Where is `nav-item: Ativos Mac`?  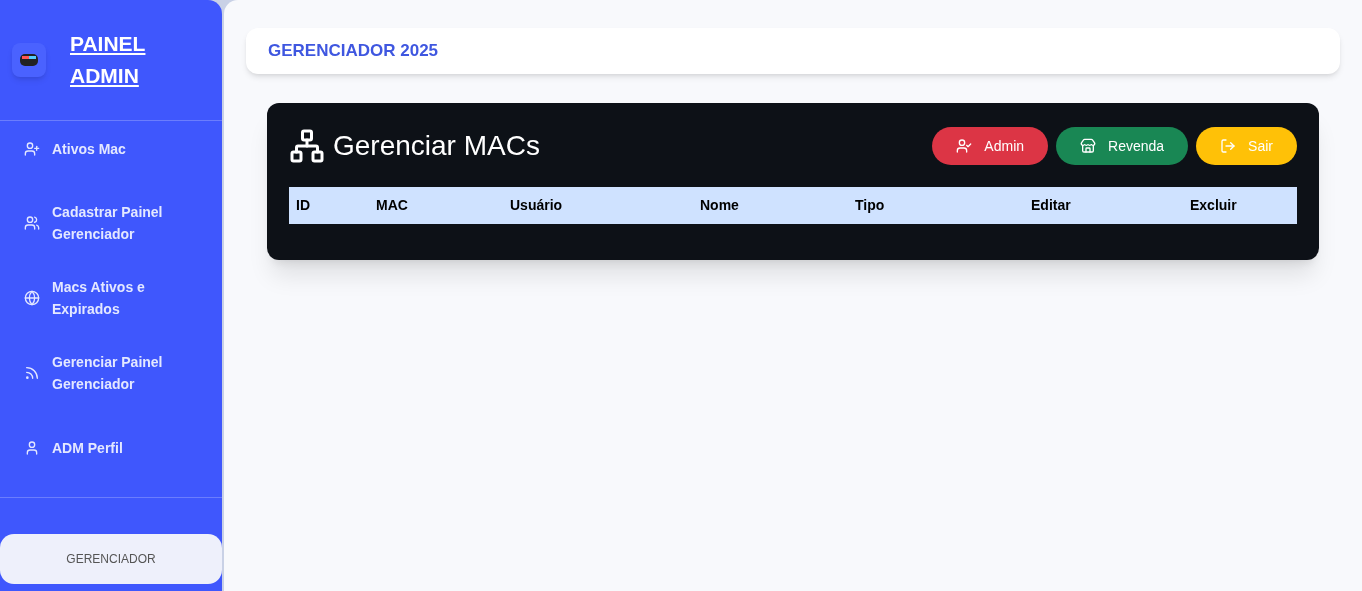 nav-item: Ativos Mac is located at coordinates (111, 149).